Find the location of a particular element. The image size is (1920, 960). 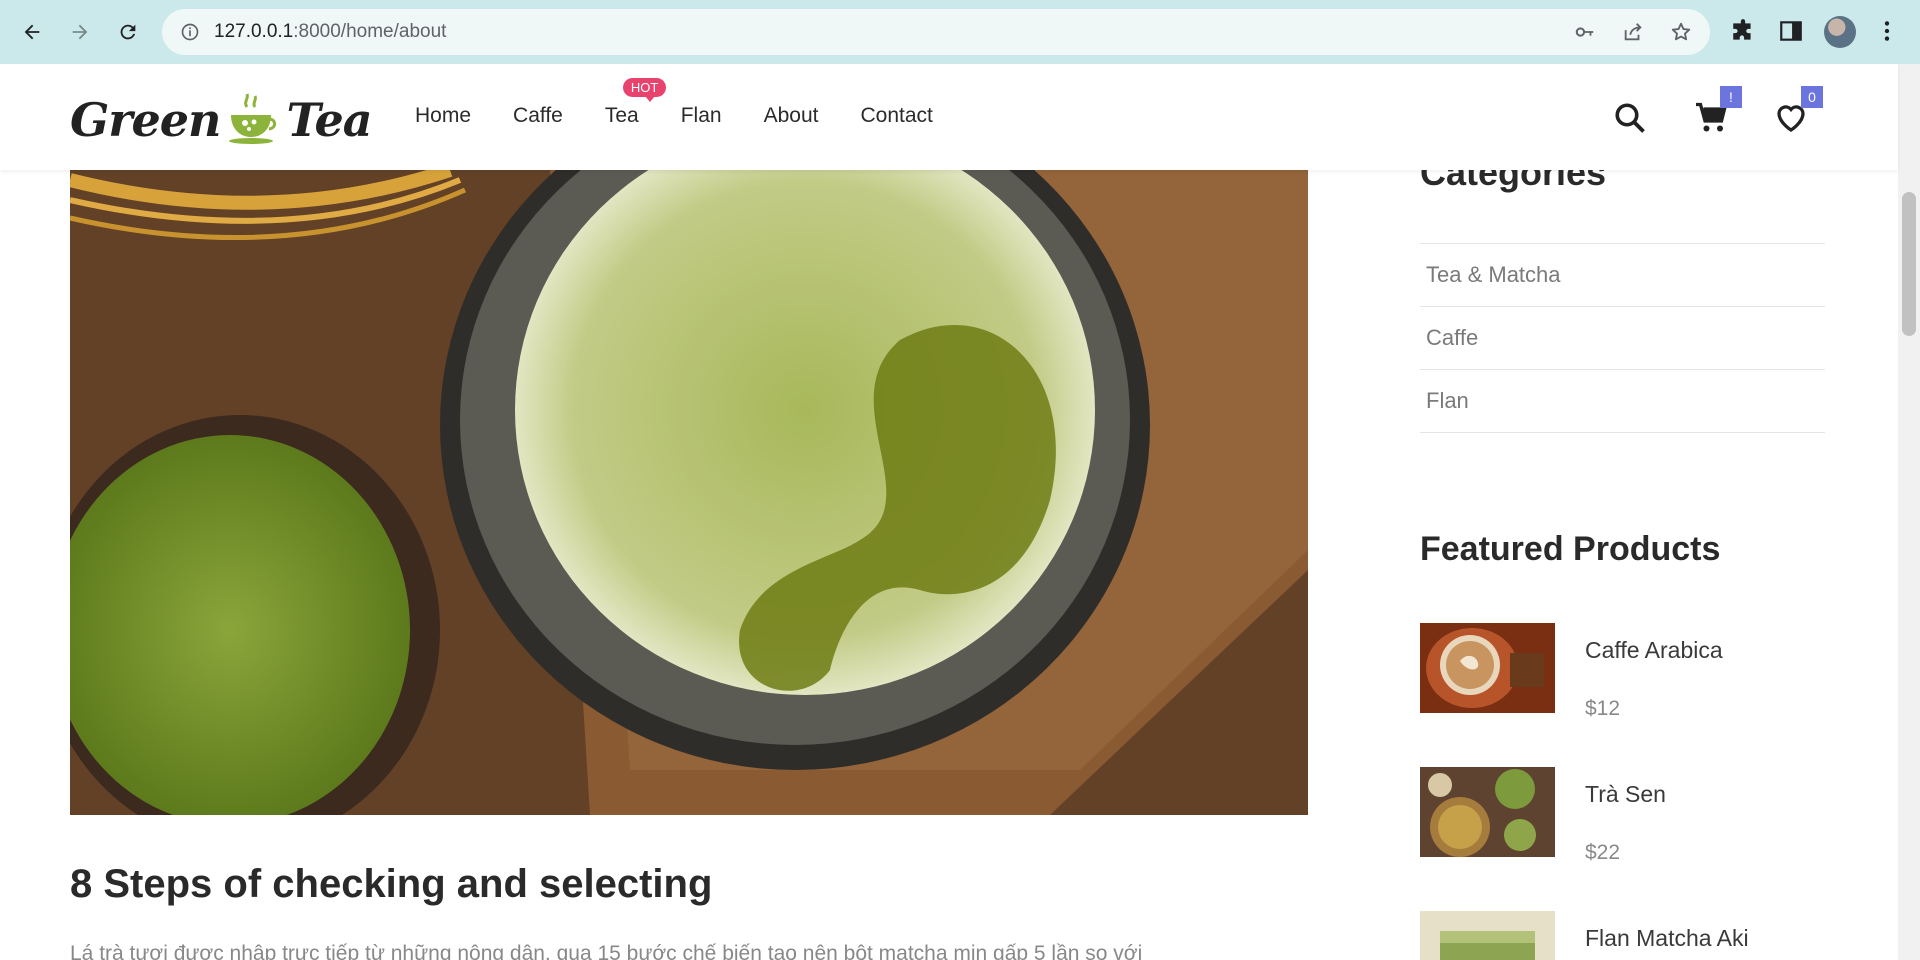

logo-word-green: Green is located at coordinates (145, 120).